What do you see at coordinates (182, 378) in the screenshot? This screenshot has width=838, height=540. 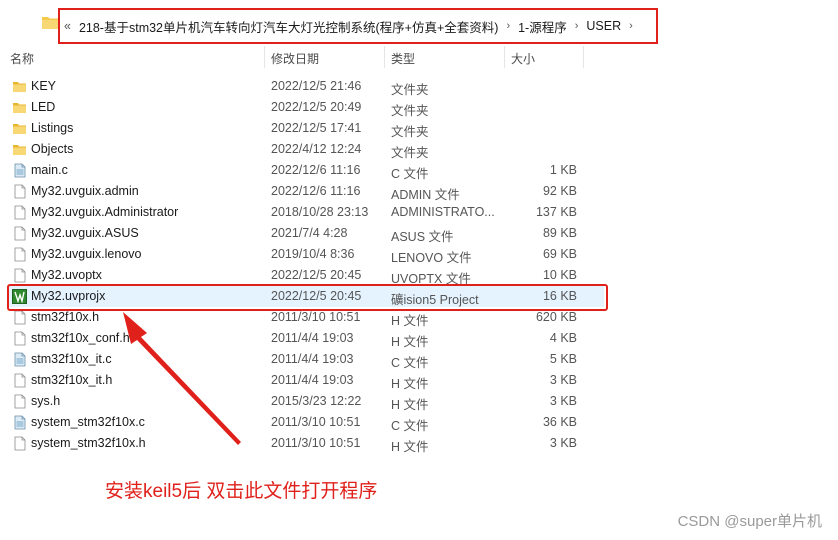 I see `annotation-arrow-icon` at bounding box center [182, 378].